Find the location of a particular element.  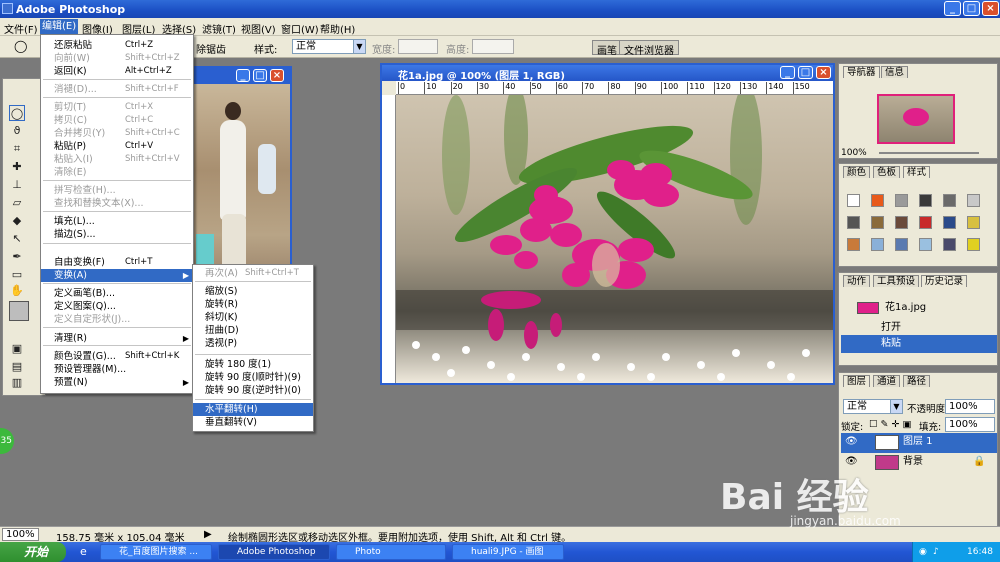

floating-badge: 35 is located at coordinates (7, 441).